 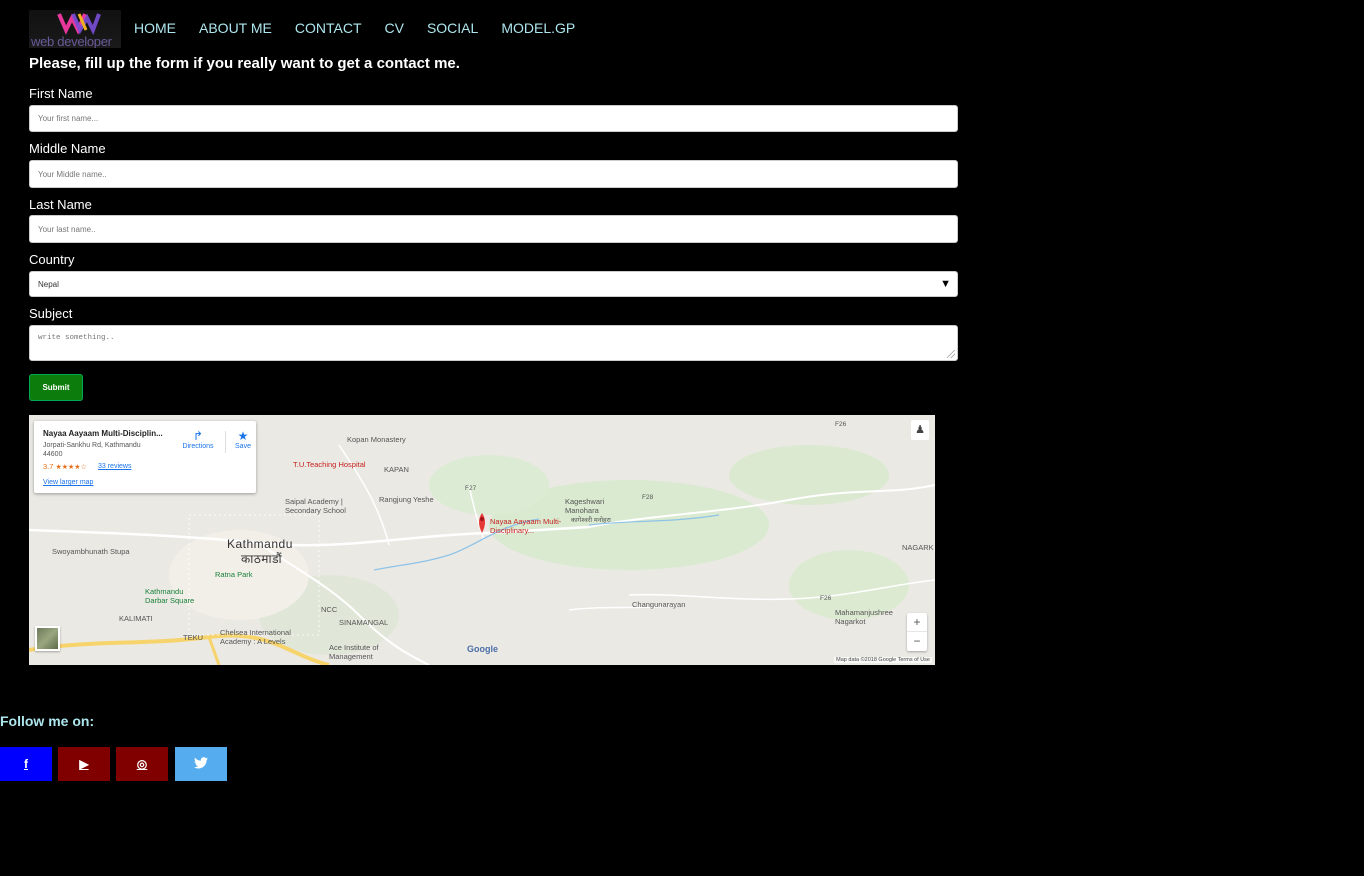 I want to click on submit-button: Submit, so click(x=56, y=387).